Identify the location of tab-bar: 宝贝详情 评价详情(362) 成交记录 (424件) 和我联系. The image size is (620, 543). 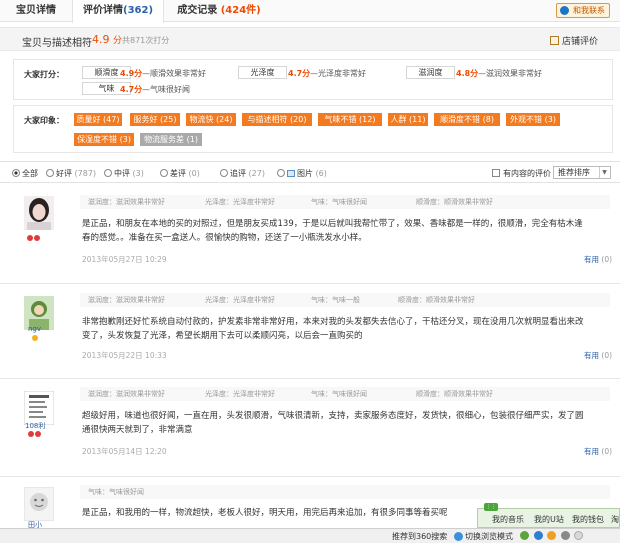
(310, 11).